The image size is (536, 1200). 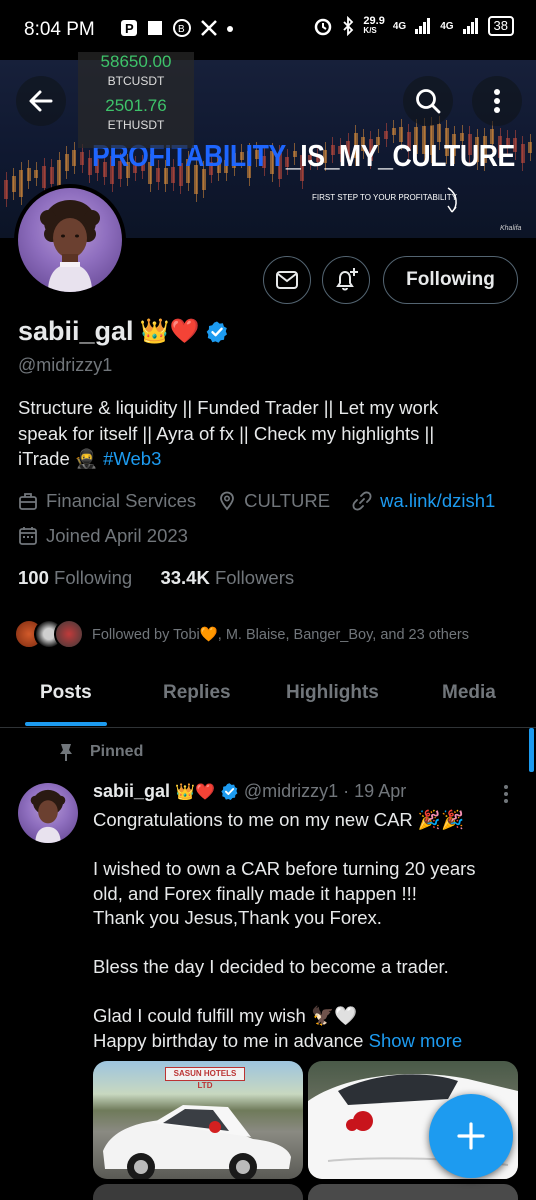 What do you see at coordinates (225, 1015) in the screenshot?
I see `post-line: Glad I could fulfill my wish 🦅🤍` at bounding box center [225, 1015].